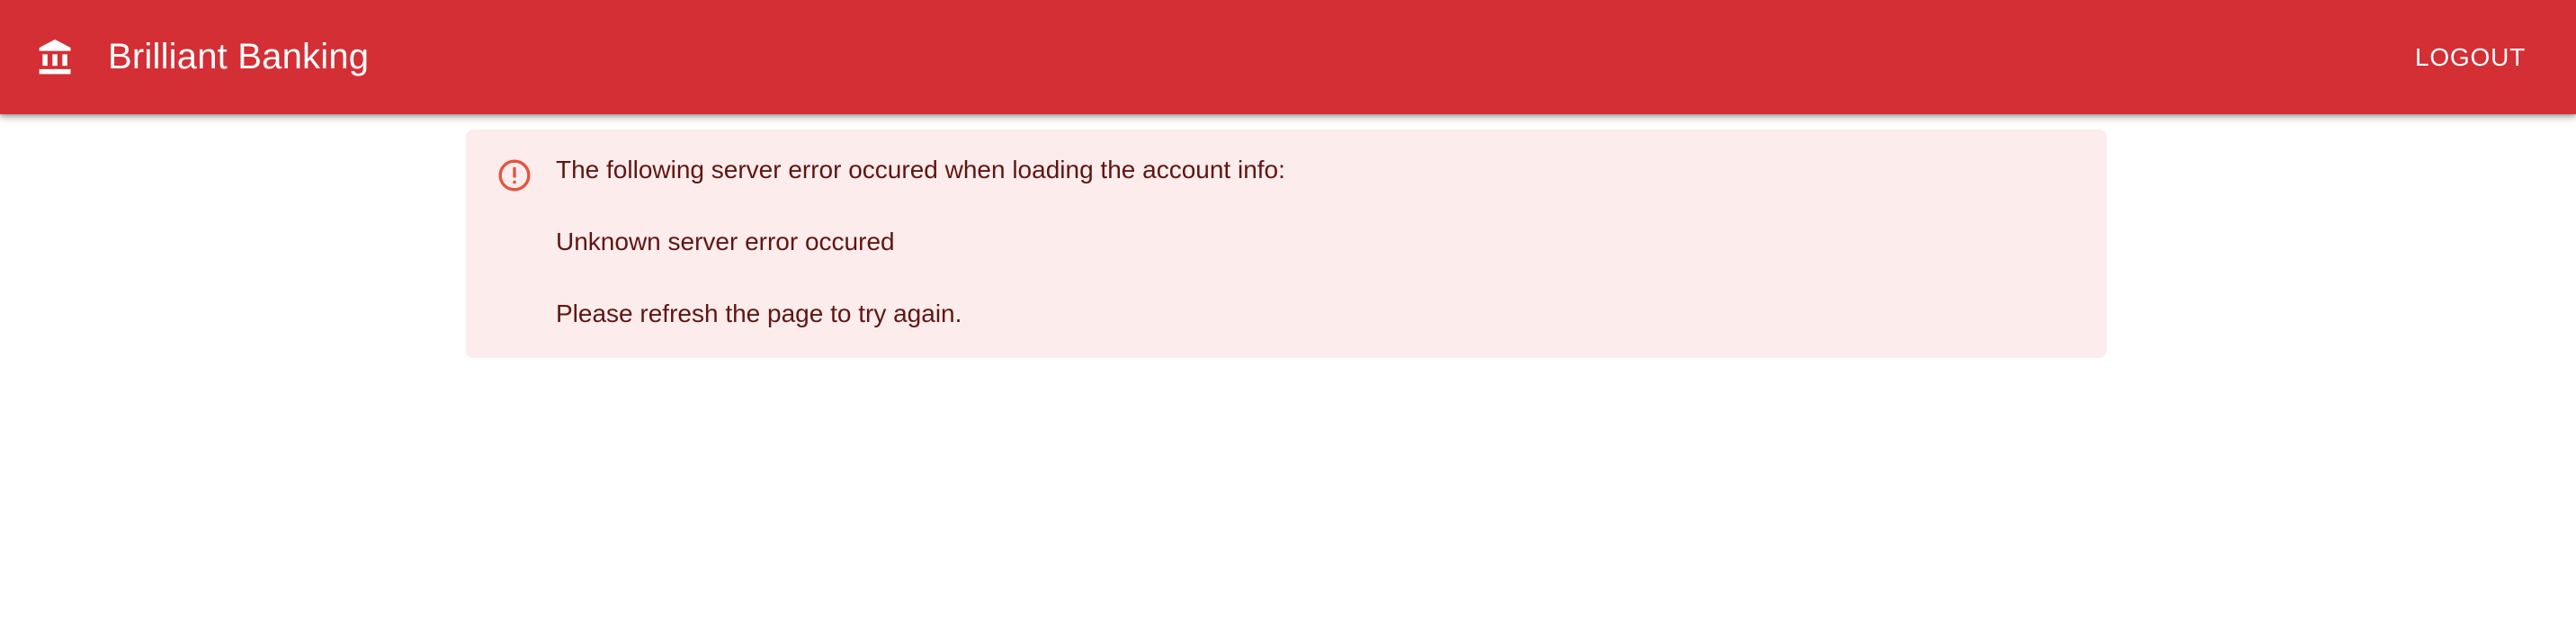 The image size is (2576, 626). I want to click on app-title: Brilliant Banking, so click(239, 57).